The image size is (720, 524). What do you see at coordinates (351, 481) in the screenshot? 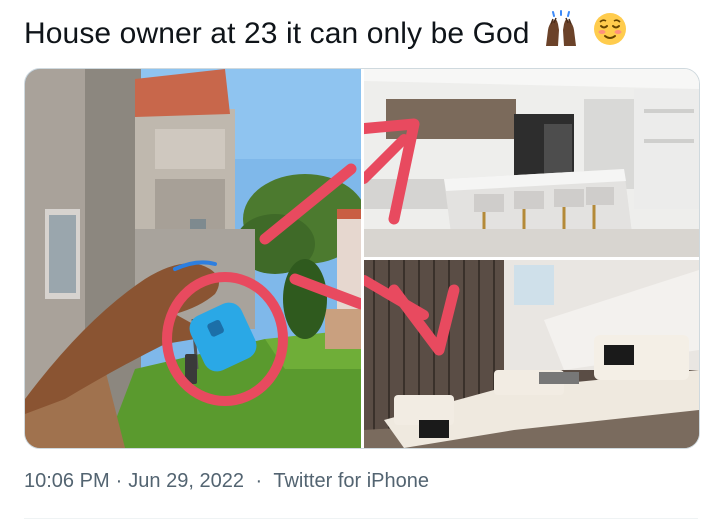
I see `tweet-source-link: Twitter for iPhone` at bounding box center [351, 481].